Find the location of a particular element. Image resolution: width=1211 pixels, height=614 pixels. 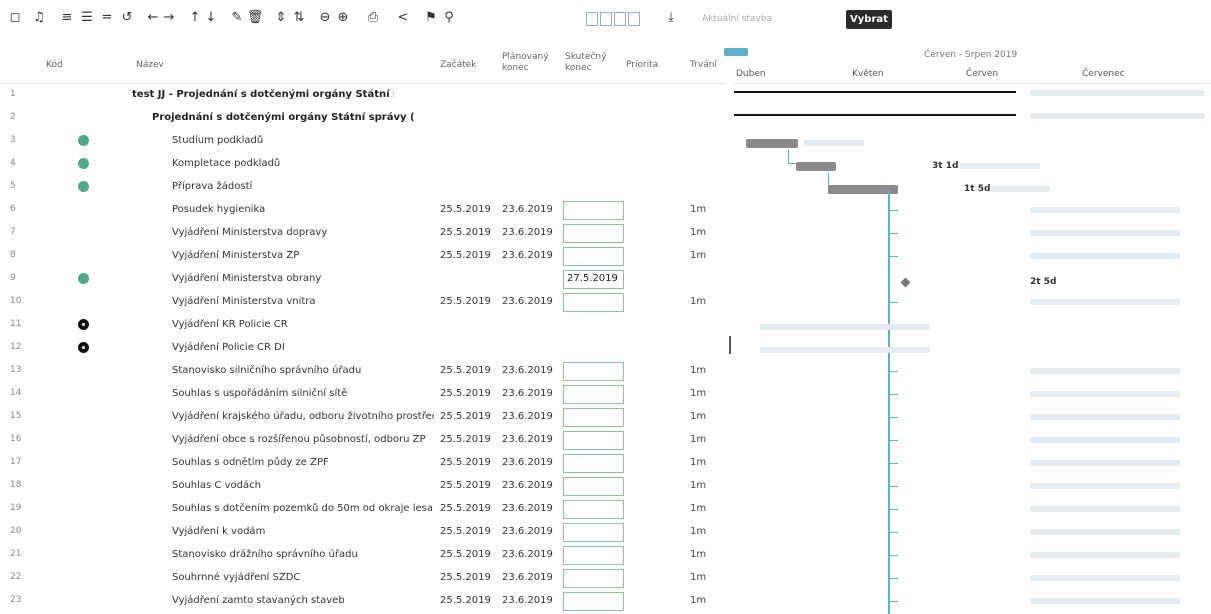

row-number: 15 is located at coordinates (16, 416).